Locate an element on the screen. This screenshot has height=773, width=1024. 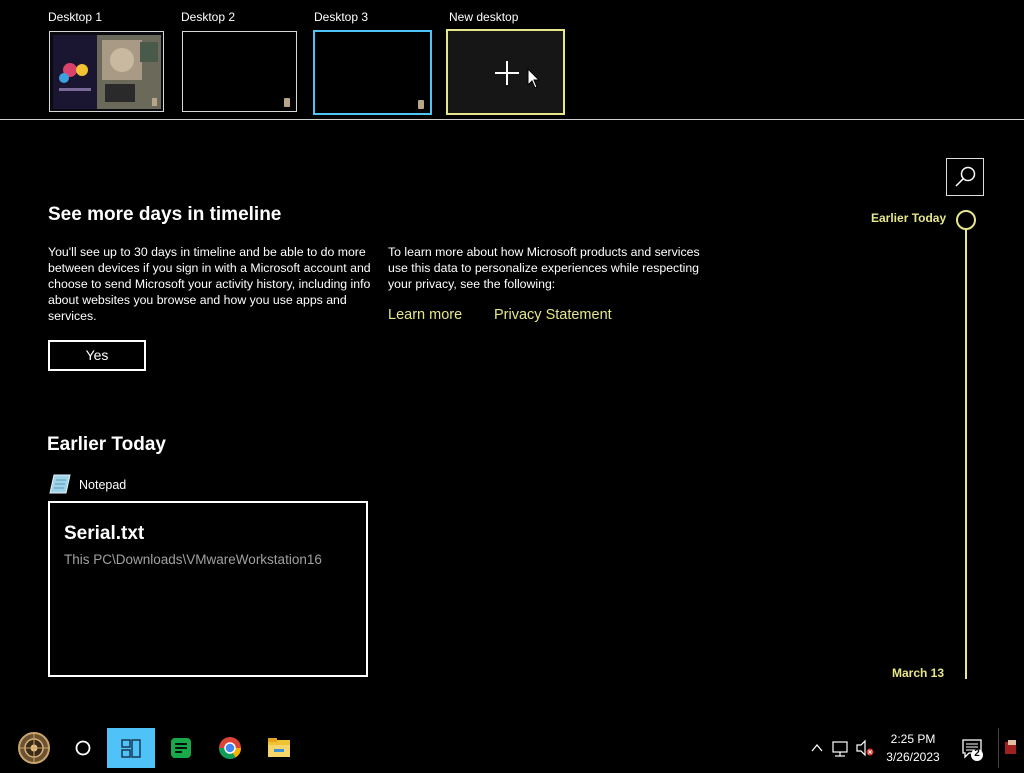
app-name: Notepad is located at coordinates (103, 485).